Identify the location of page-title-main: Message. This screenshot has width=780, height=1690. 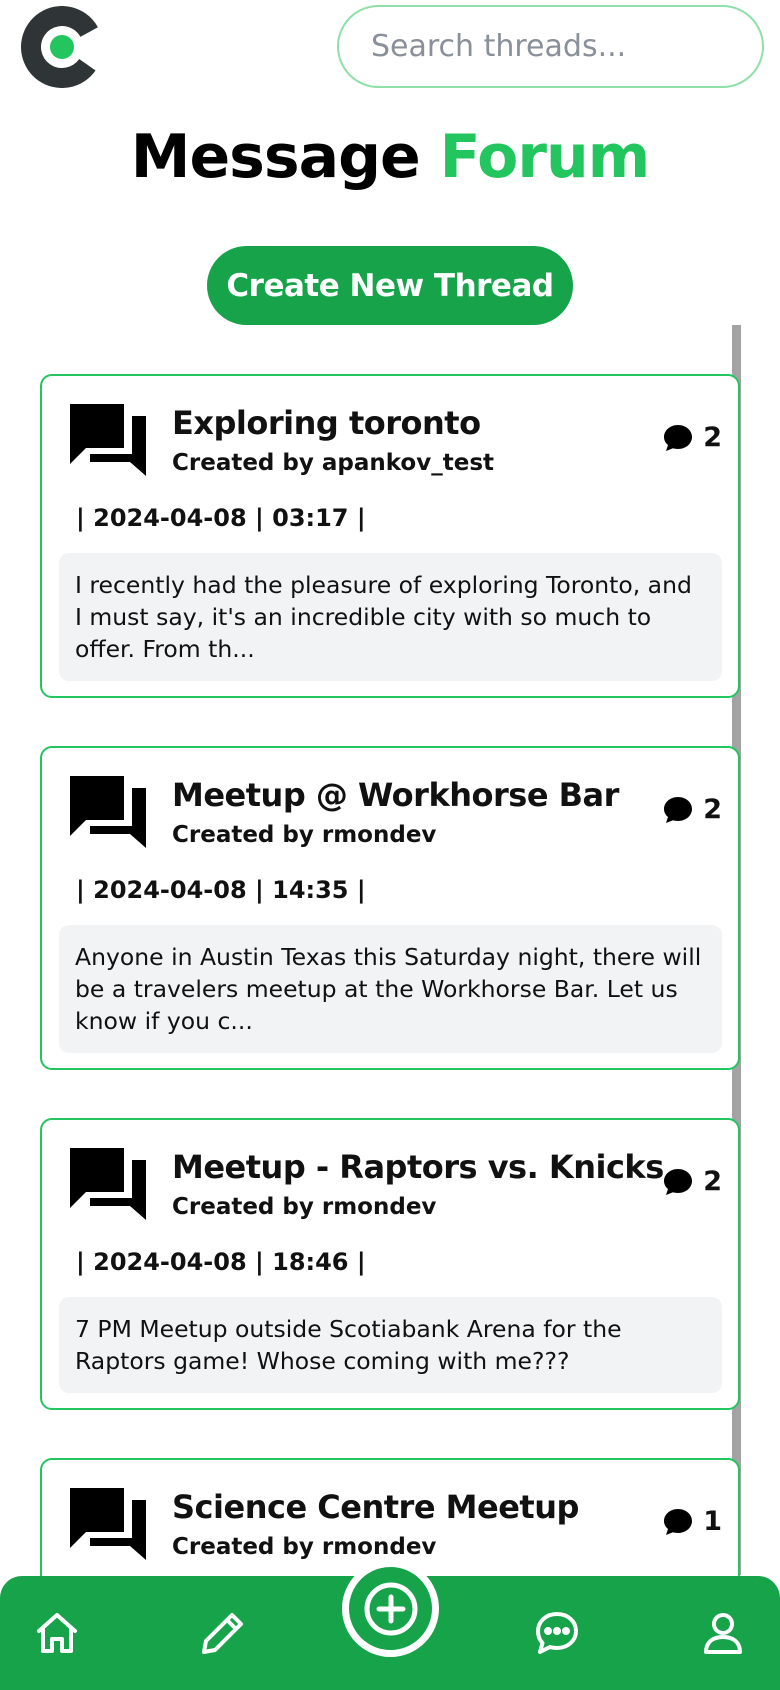
(275, 157).